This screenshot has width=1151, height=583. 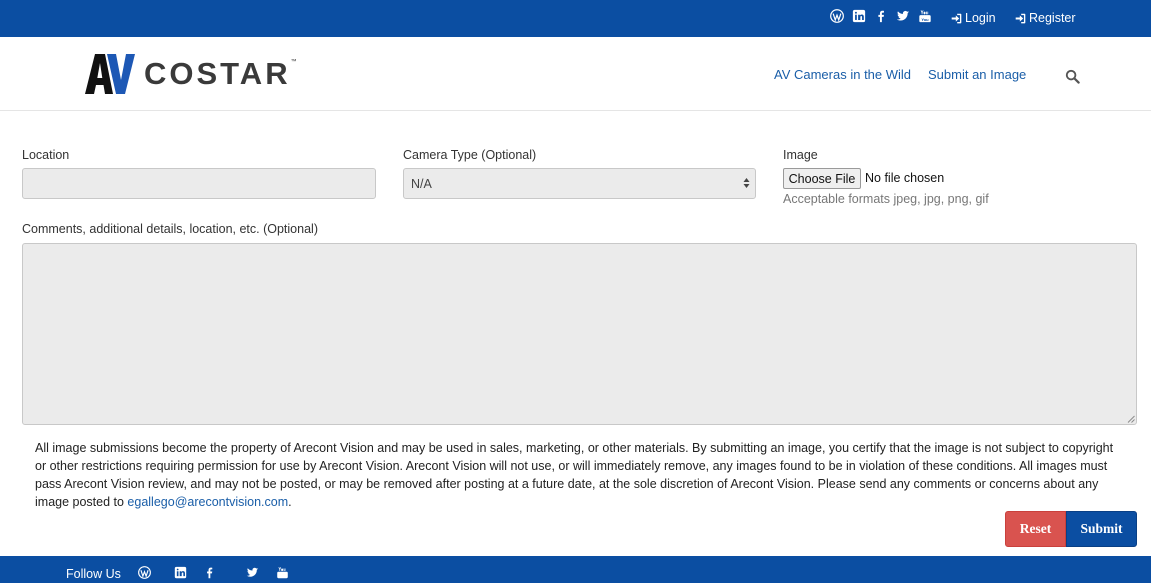 What do you see at coordinates (421, 184) in the screenshot?
I see `camera-type-value: N/A` at bounding box center [421, 184].